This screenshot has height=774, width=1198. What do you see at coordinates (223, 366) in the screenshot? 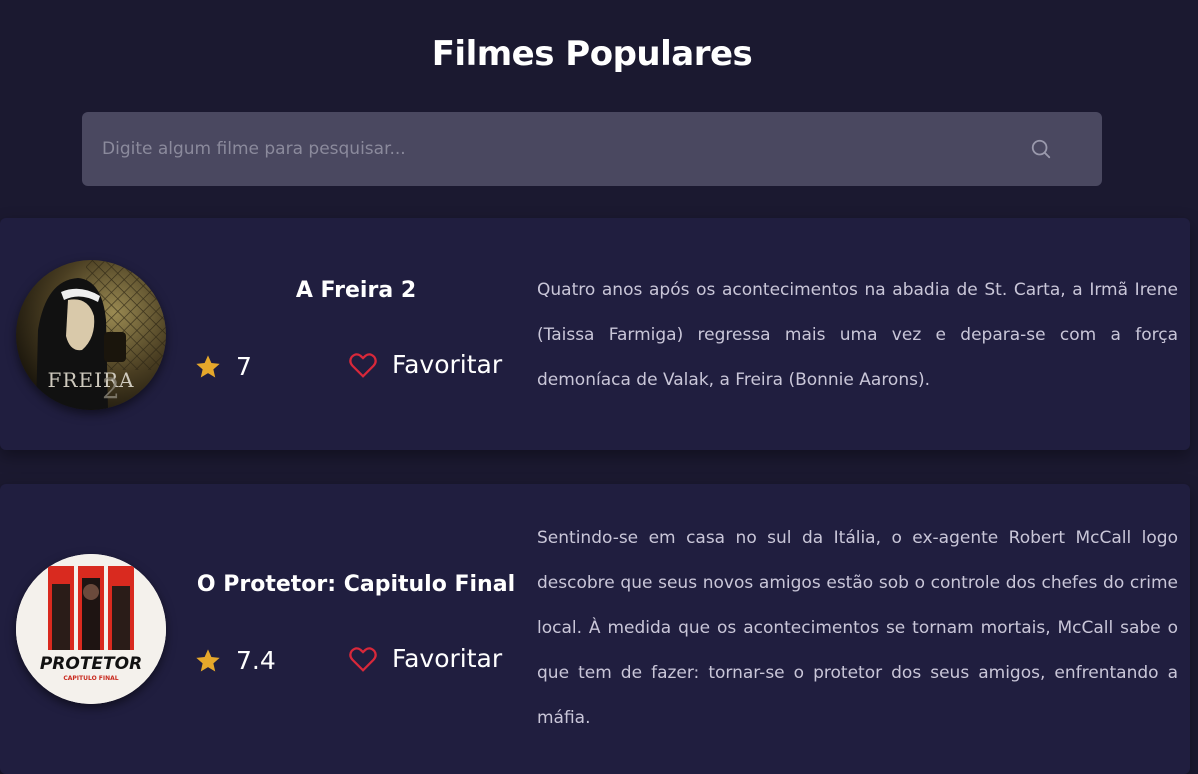
I see `movie-rating: 7` at bounding box center [223, 366].